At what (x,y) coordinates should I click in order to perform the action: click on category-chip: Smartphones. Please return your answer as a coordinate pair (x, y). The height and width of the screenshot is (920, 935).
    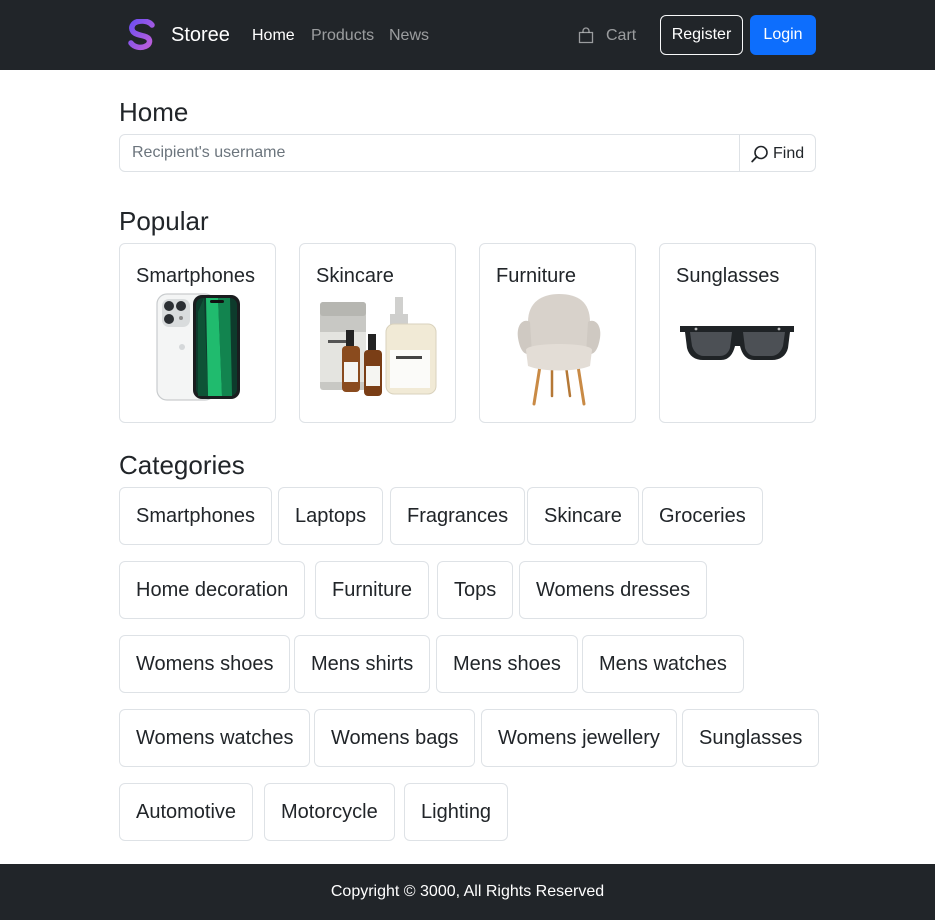
    Looking at the image, I should click on (195, 516).